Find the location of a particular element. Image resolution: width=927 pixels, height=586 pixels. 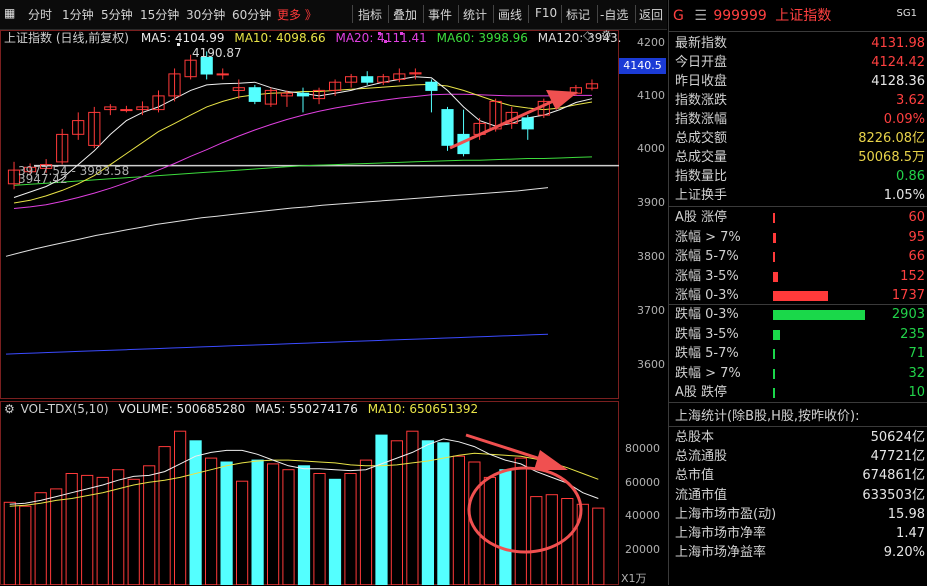

event-button: 事件 is located at coordinates (440, 14).